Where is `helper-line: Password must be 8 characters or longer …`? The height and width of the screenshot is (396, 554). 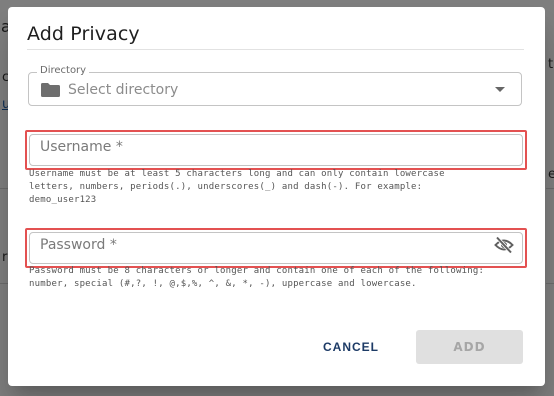
helper-line: Password must be 8 characters or longer … is located at coordinates (257, 271).